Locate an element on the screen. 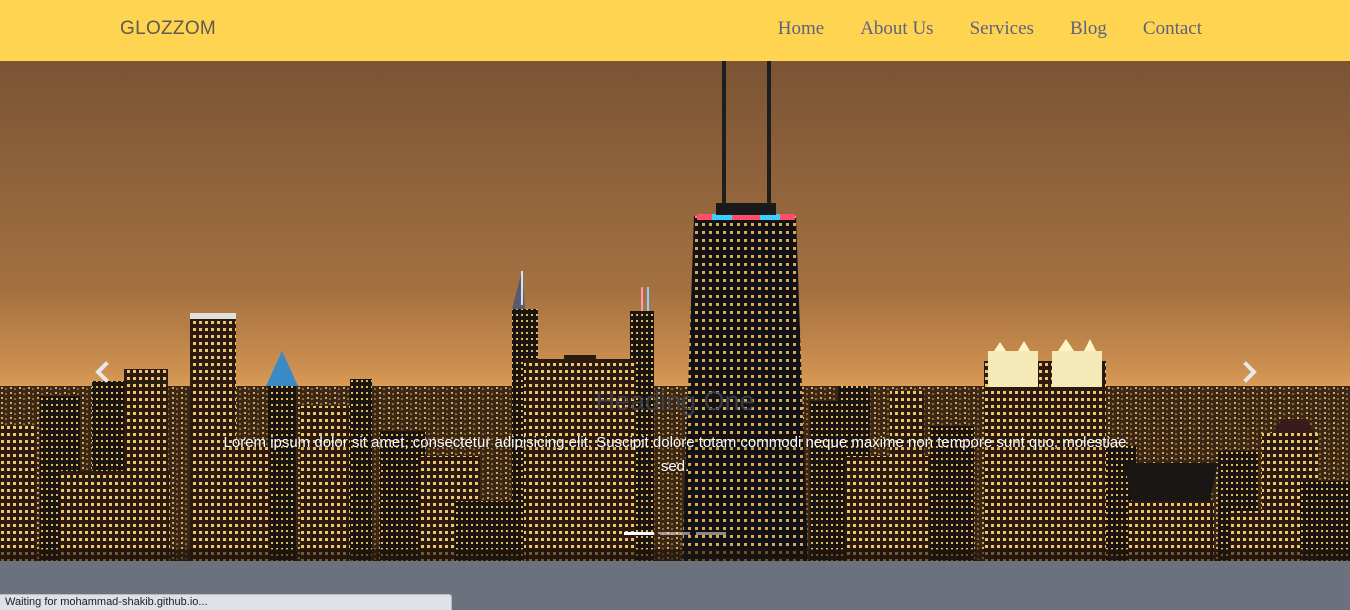 The width and height of the screenshot is (1350, 610). nav-link-services: Services is located at coordinates (1002, 29).